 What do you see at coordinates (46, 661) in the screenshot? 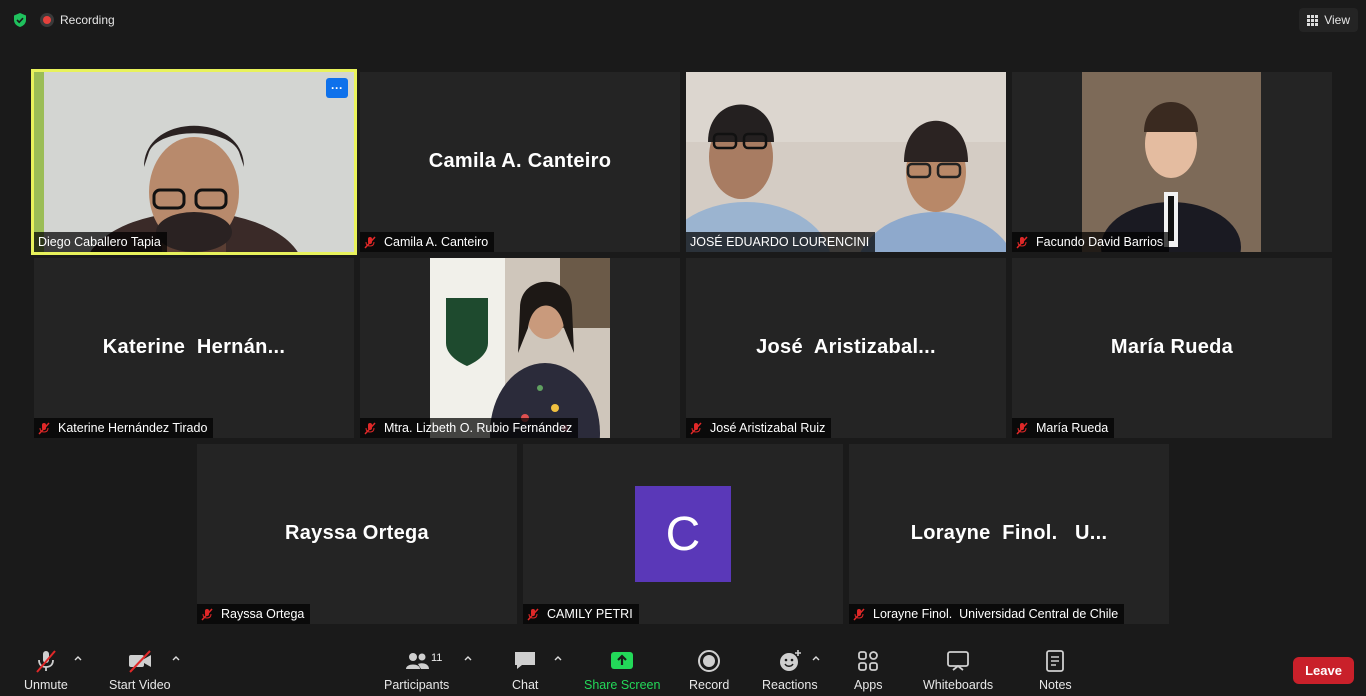
I see `muted-microphone-icon` at bounding box center [46, 661].